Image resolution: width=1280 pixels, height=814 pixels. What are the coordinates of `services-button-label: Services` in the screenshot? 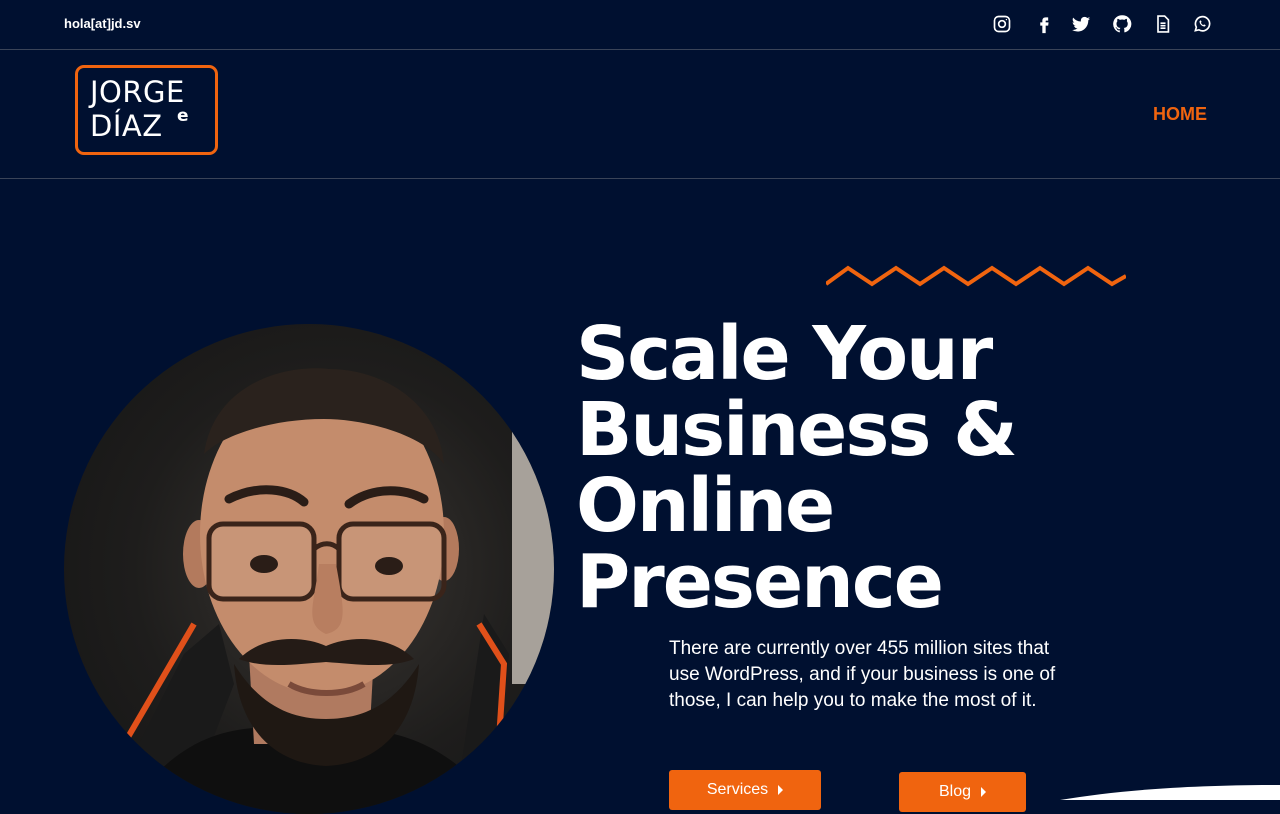 It's located at (737, 789).